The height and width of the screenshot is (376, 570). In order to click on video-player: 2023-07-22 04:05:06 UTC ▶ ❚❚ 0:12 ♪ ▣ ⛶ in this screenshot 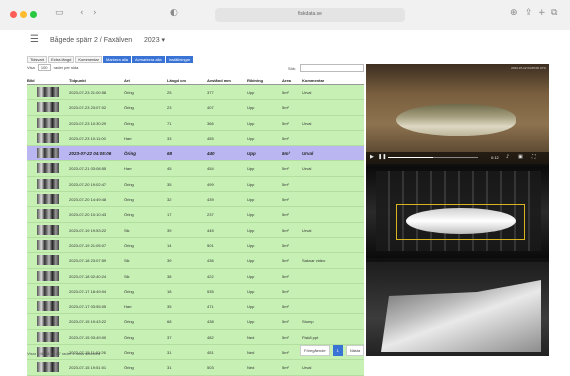, I will do `click(457, 114)`.